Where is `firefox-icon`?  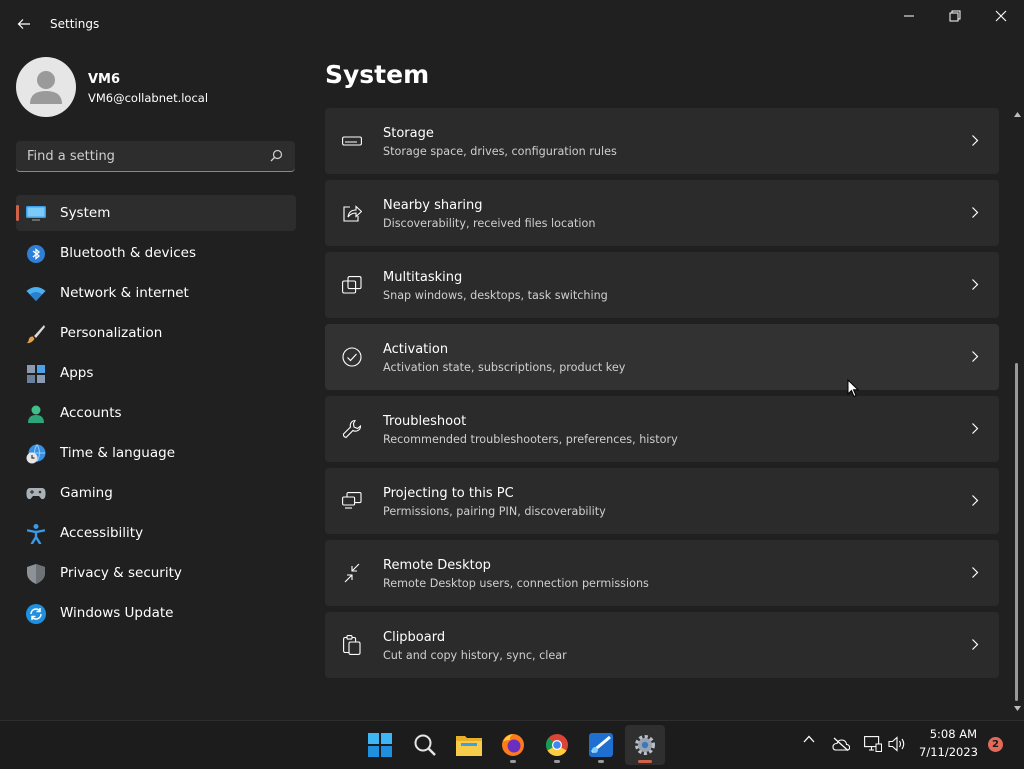 firefox-icon is located at coordinates (513, 745).